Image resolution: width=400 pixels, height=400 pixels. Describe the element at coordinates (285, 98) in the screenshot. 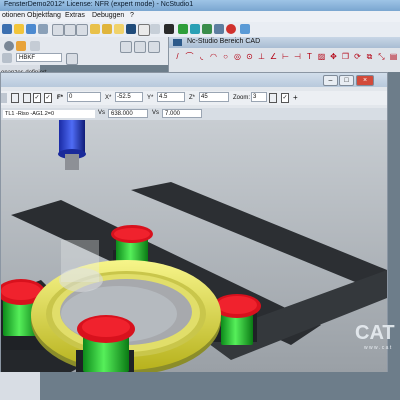

I see `zoom-checkbox: ✓` at that location.